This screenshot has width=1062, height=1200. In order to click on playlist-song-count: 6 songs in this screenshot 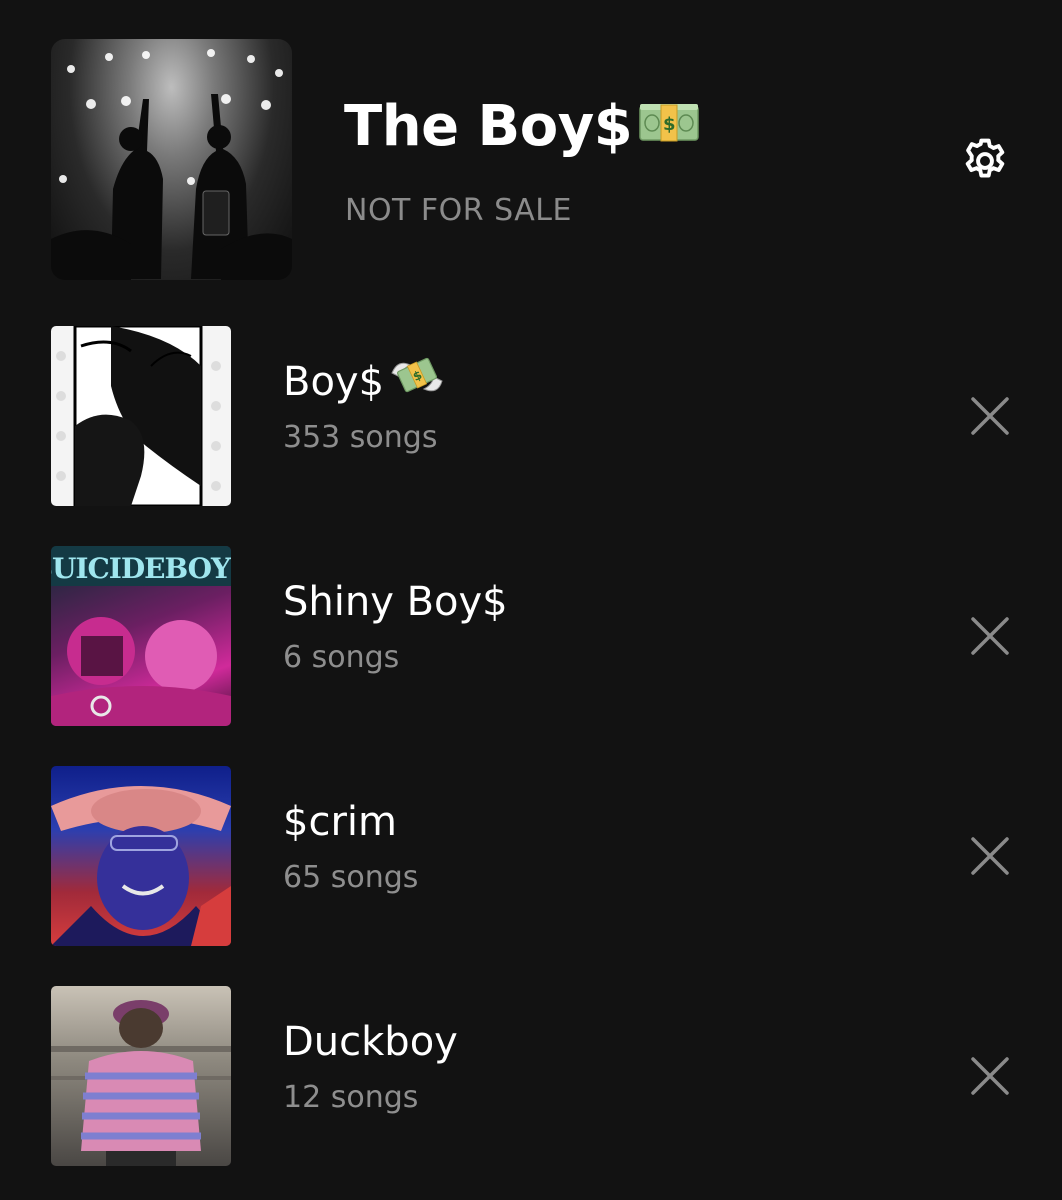, I will do `click(341, 657)`.